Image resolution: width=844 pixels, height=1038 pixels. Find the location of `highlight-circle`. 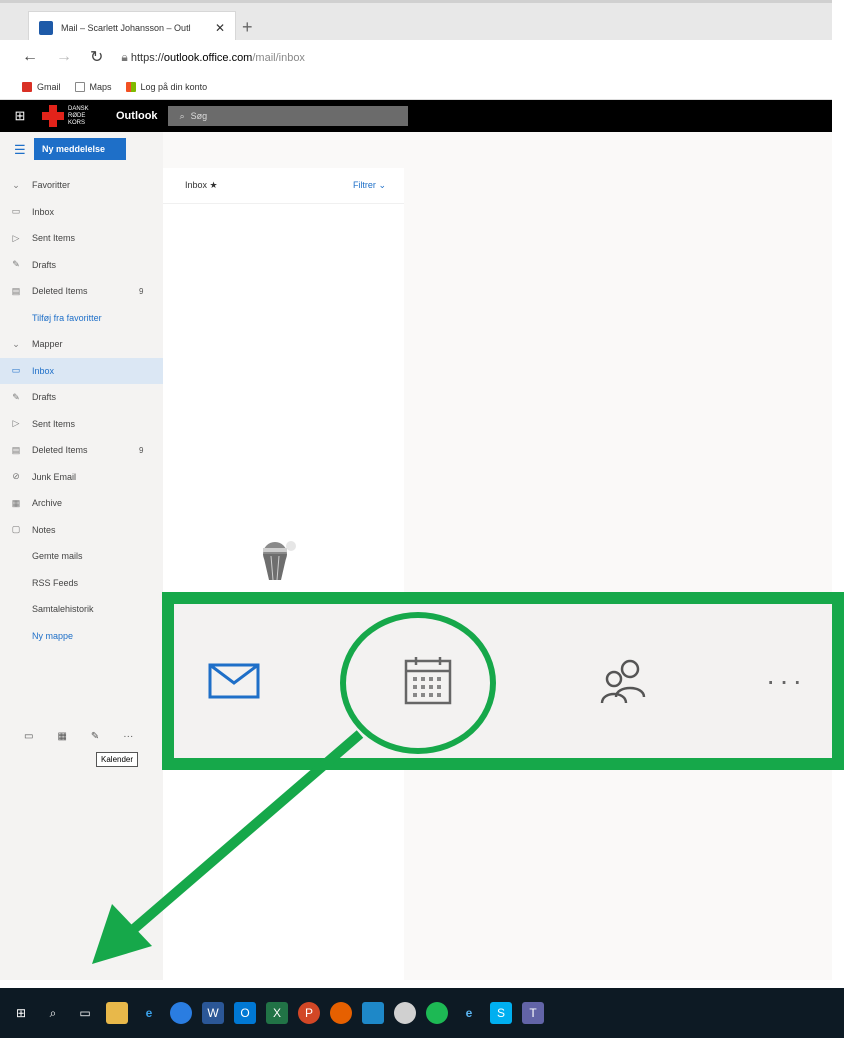

highlight-circle is located at coordinates (418, 683).